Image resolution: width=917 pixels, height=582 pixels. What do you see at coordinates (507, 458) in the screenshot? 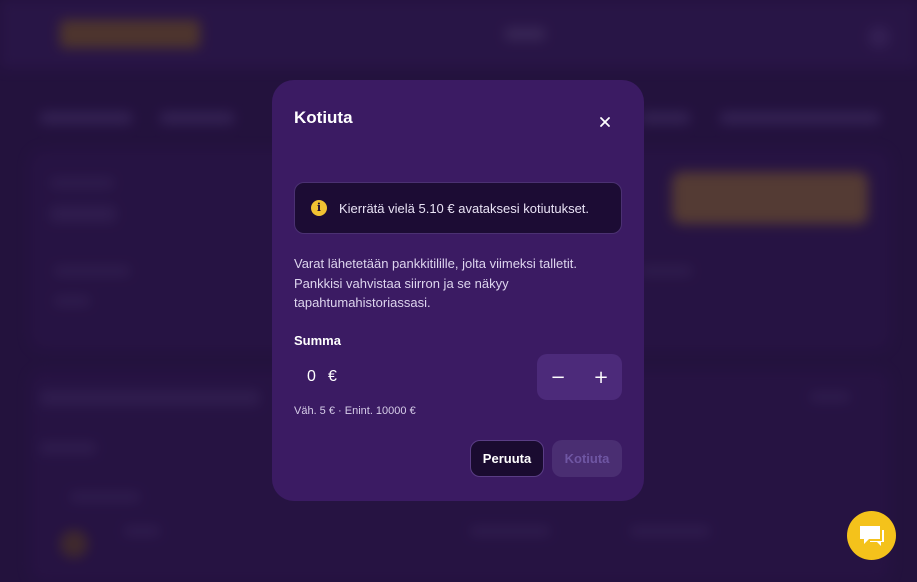
I see `cancel-button: Peruuta` at bounding box center [507, 458].